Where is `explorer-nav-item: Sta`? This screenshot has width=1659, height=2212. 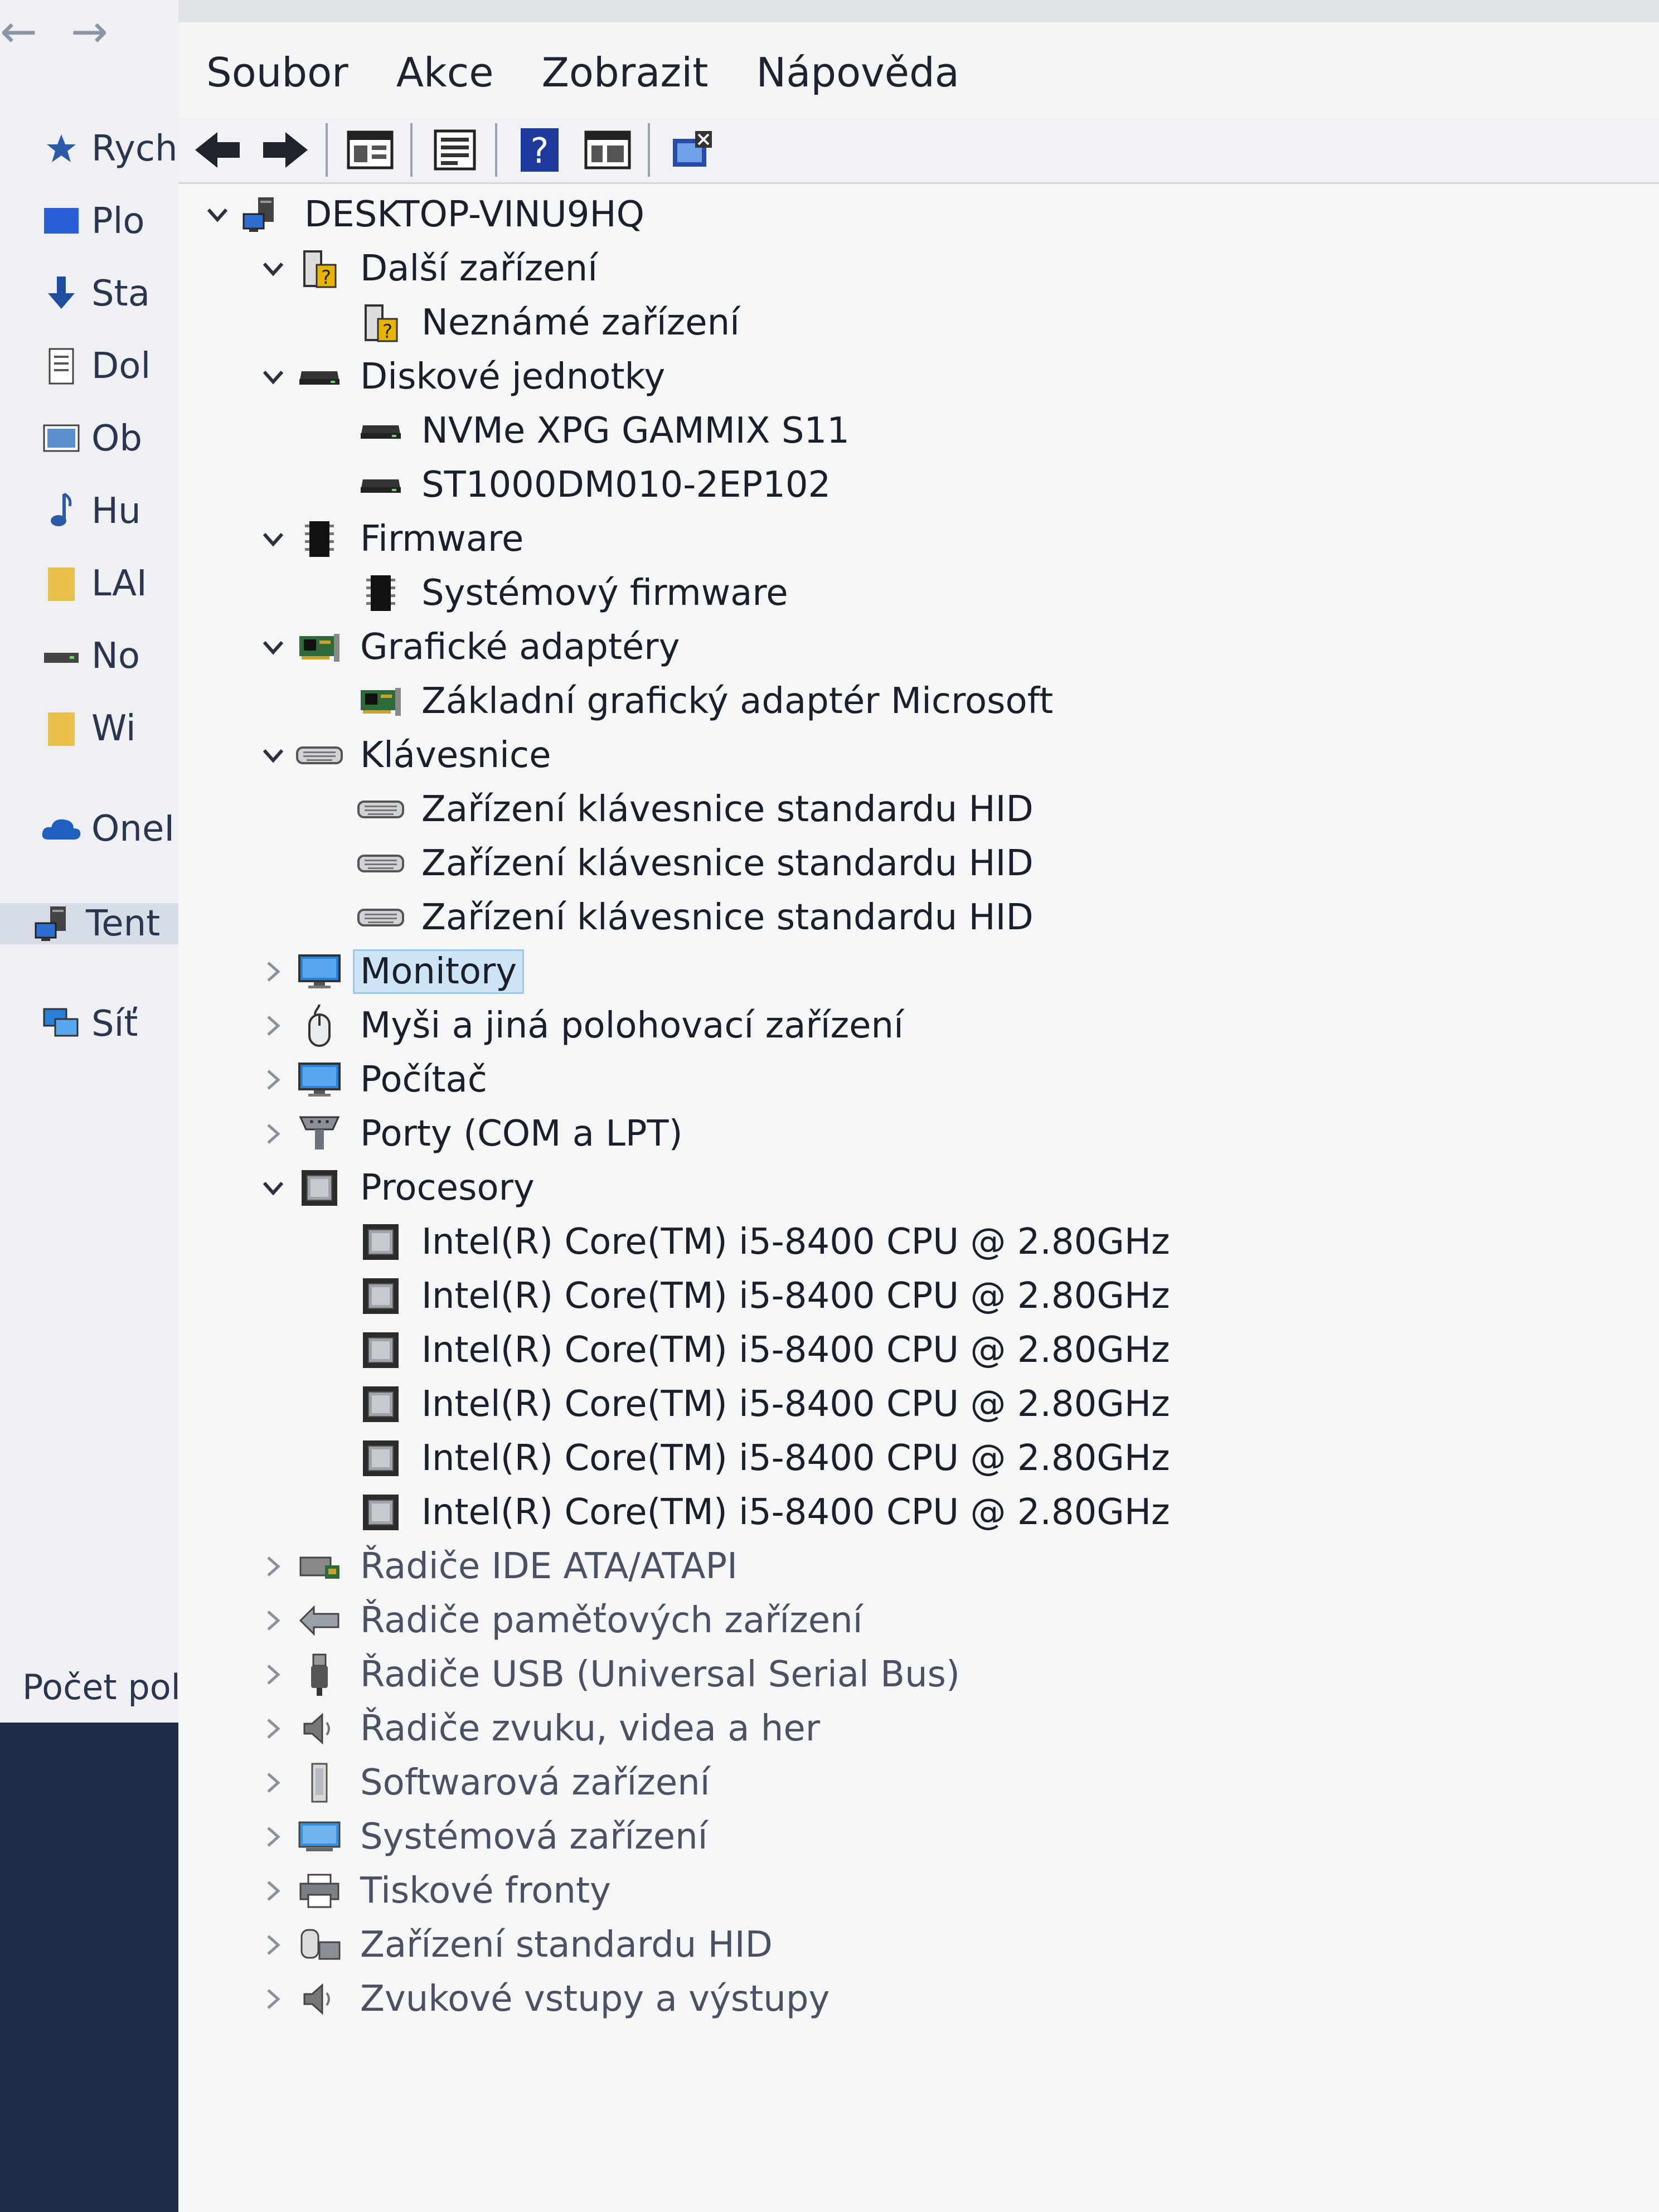 explorer-nav-item: Sta is located at coordinates (94, 293).